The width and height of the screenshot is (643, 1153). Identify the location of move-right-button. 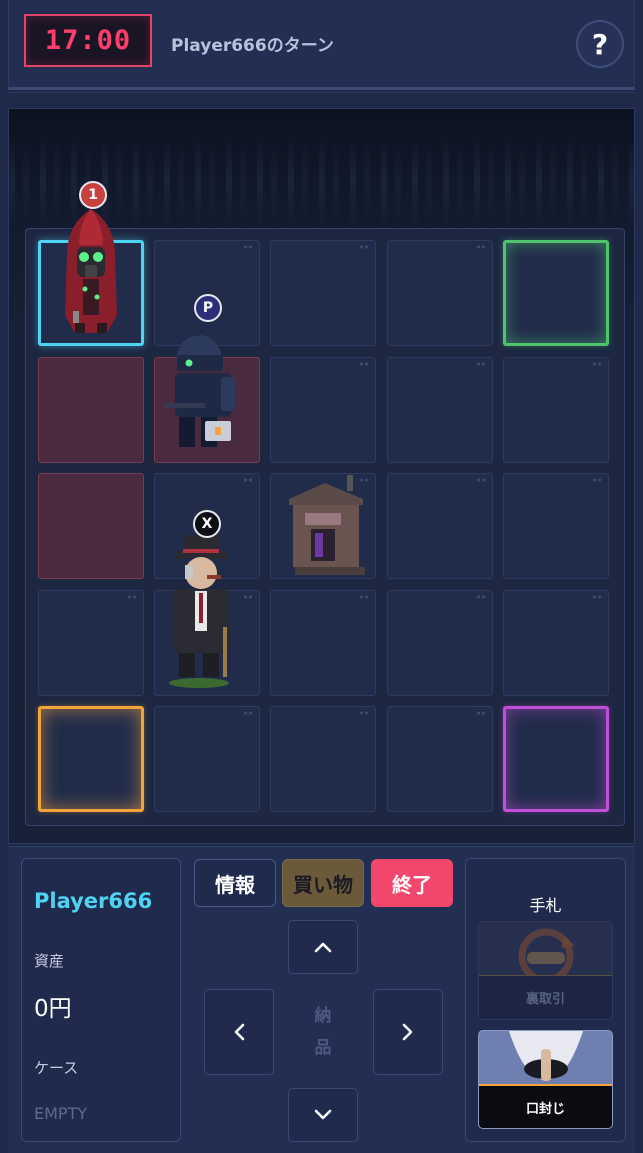
(408, 1032).